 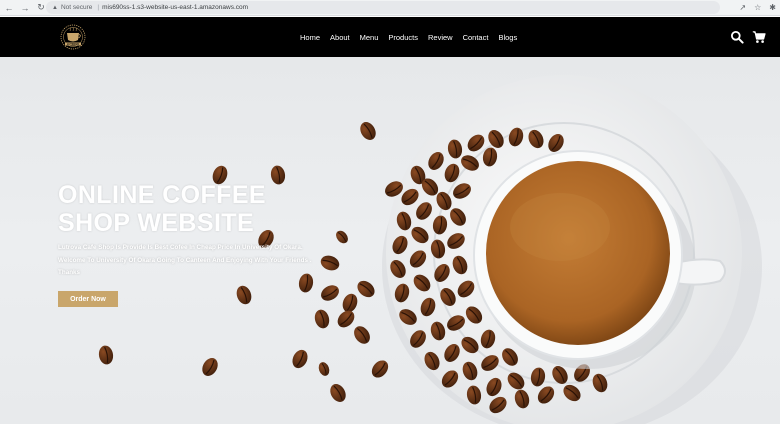 I want to click on hero-title-line-1: ONLINE COFFEE, so click(x=162, y=195).